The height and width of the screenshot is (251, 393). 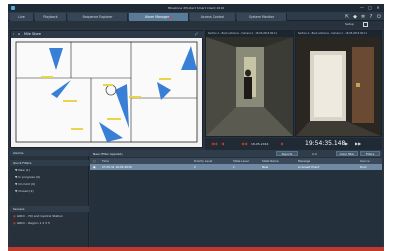 I want to click on tab-alarm-manager: Alarm Manager, so click(x=159, y=17).